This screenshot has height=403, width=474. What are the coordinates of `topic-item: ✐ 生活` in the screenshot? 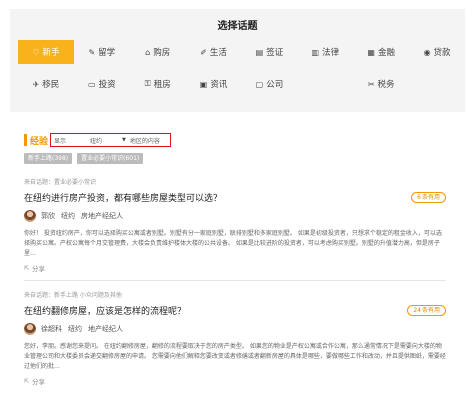 It's located at (214, 52).